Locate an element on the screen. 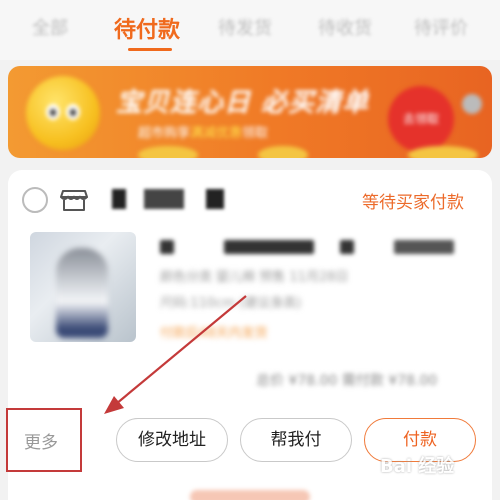 This screenshot has width=500, height=500. bottom-decoration is located at coordinates (250, 495).